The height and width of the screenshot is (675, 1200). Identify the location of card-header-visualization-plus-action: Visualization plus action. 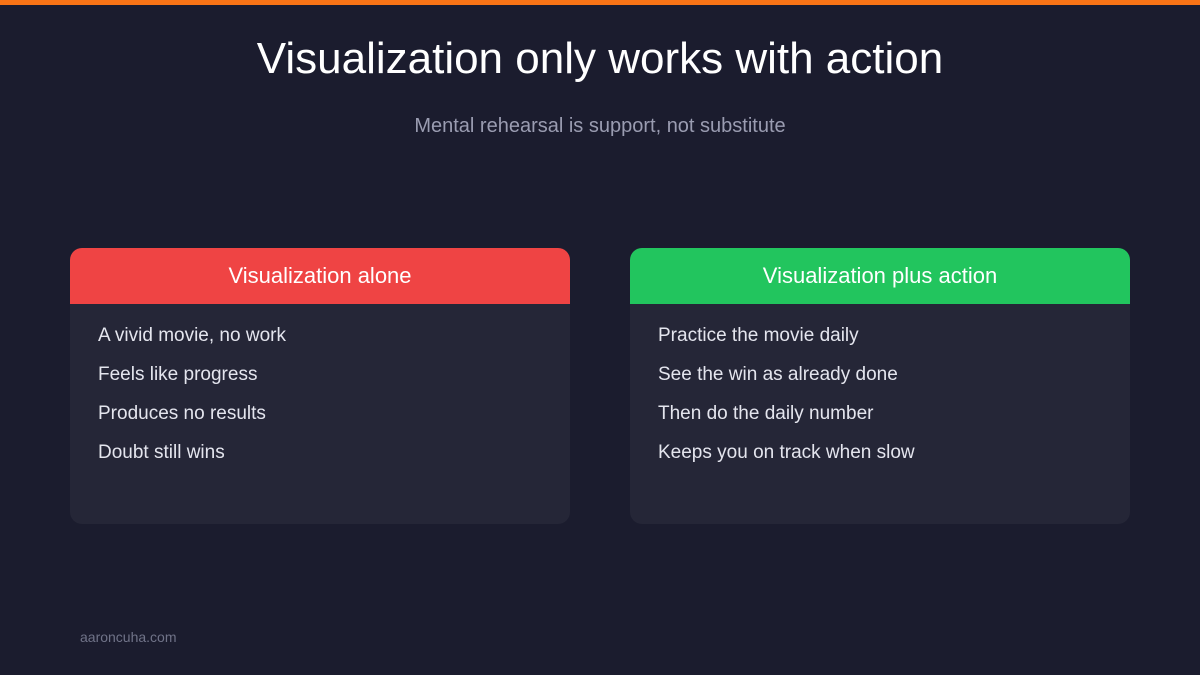
(880, 276).